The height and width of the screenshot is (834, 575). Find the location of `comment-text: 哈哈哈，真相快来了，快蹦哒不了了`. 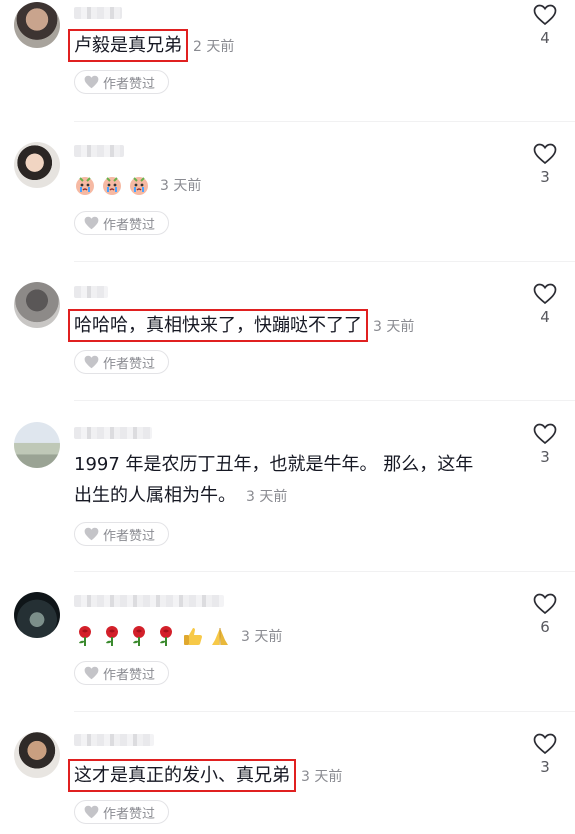

comment-text: 哈哈哈，真相快来了，快蹦哒不了了 is located at coordinates (218, 325).